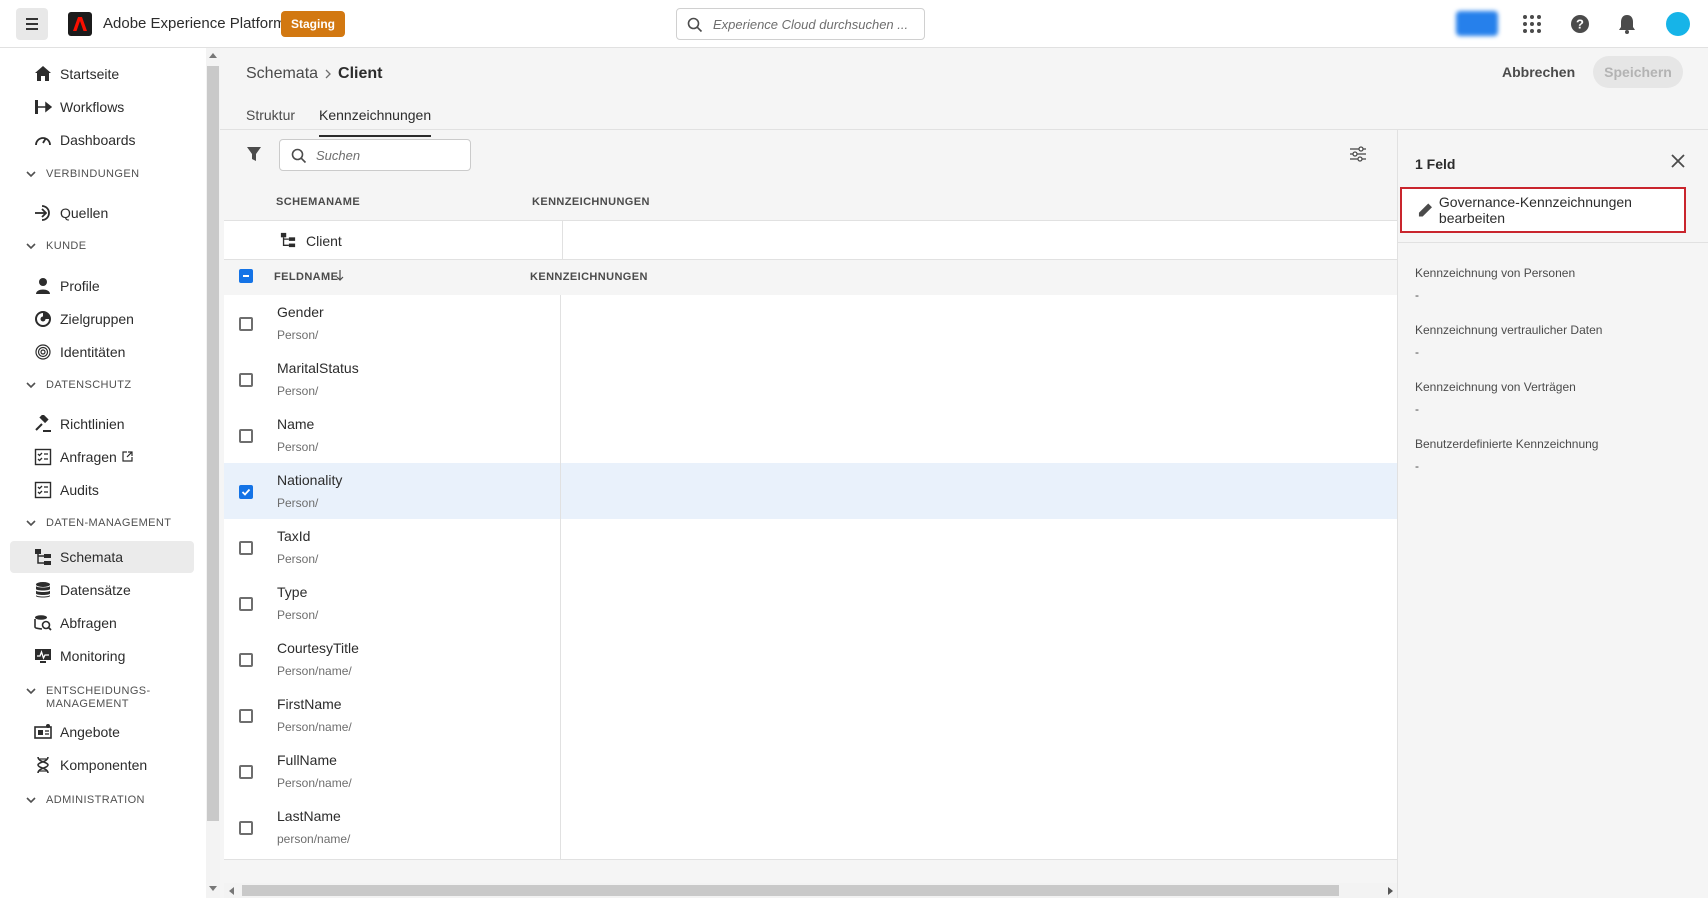 This screenshot has height=898, width=1708. What do you see at coordinates (811, 829) in the screenshot?
I see `table-row: LastName person/name/` at bounding box center [811, 829].